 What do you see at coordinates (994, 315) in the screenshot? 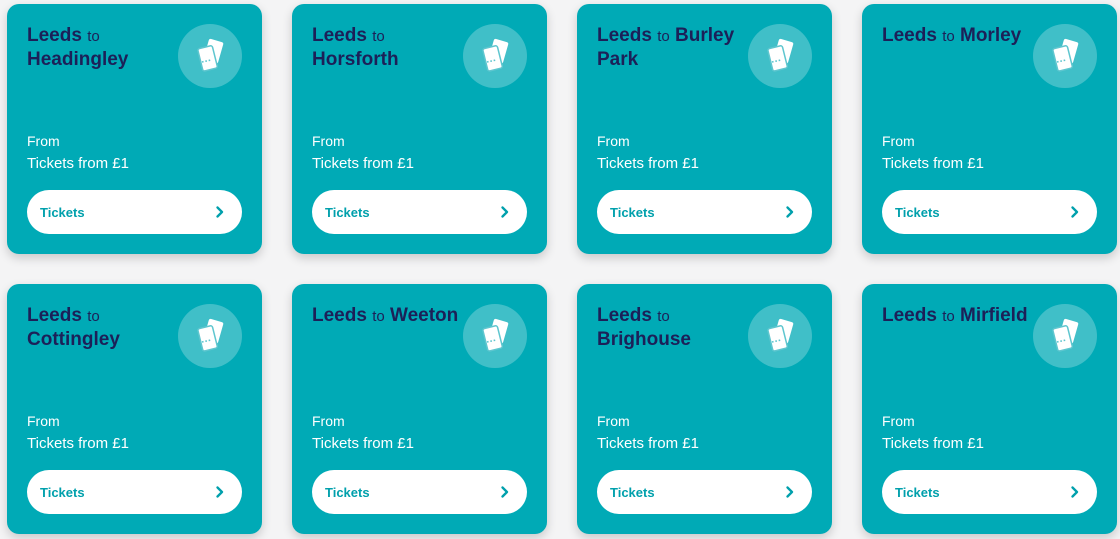
I see `route-destination: Mirfield` at bounding box center [994, 315].